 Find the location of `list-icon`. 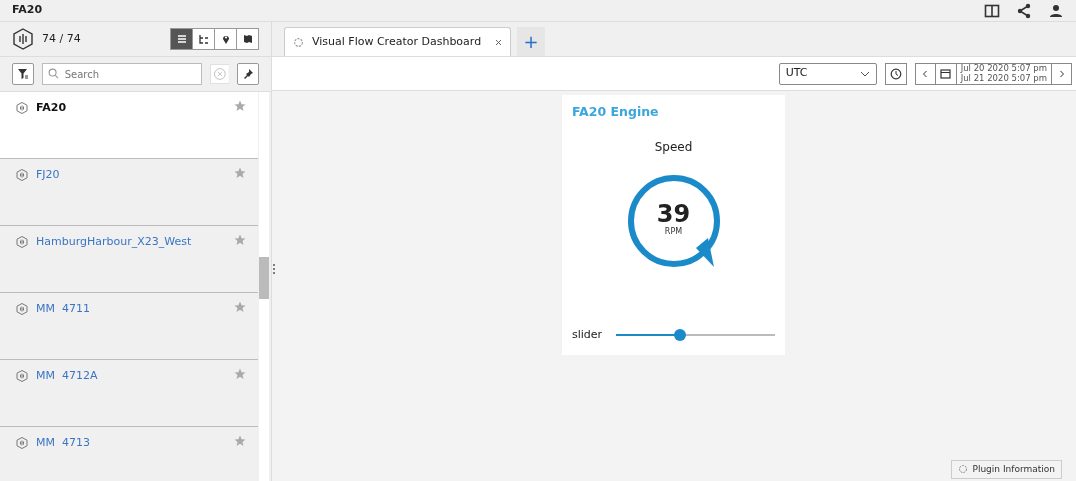

list-icon is located at coordinates (181, 39).